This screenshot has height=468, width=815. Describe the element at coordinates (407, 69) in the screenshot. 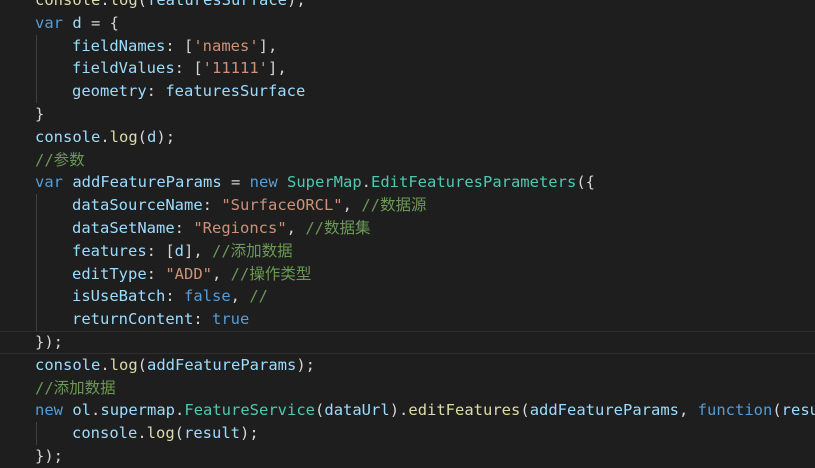

I see `code-line: fieldValues: ['11111'],` at that location.